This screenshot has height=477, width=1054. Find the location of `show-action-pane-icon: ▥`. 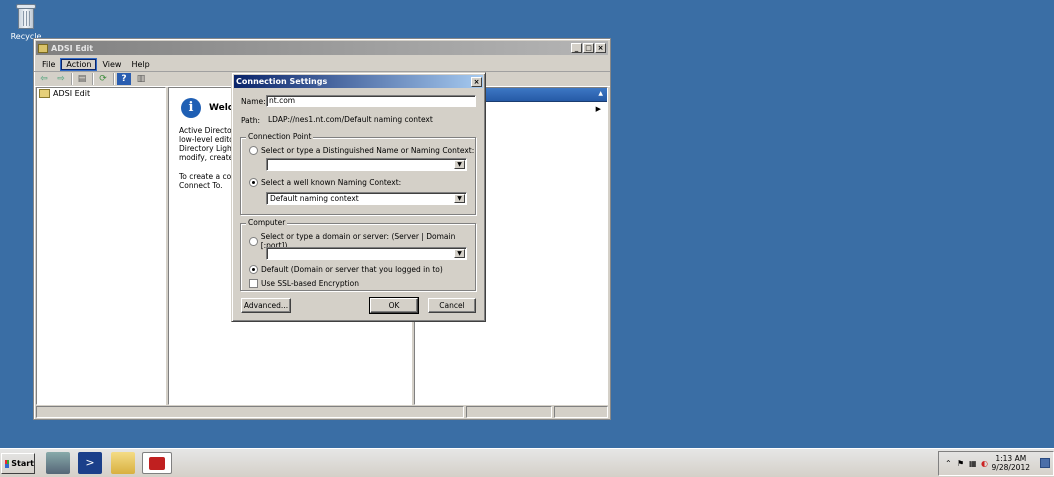

show-action-pane-icon: ▥ is located at coordinates (141, 79).